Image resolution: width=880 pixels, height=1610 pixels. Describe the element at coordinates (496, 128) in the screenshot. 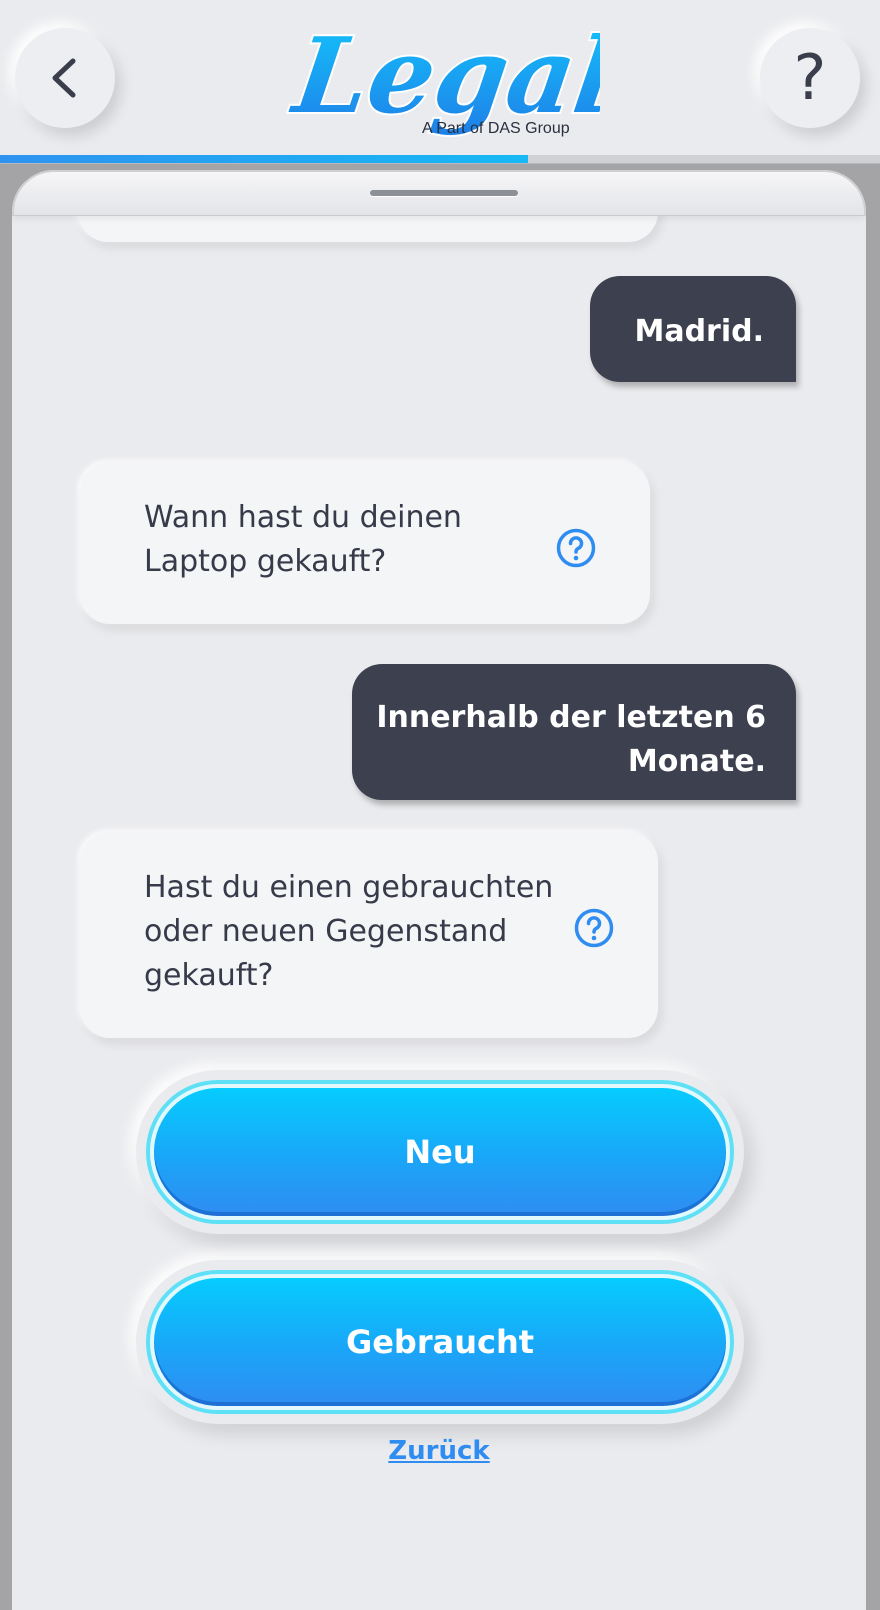

I see `logo-subtitle: A Part of DAS Group` at that location.